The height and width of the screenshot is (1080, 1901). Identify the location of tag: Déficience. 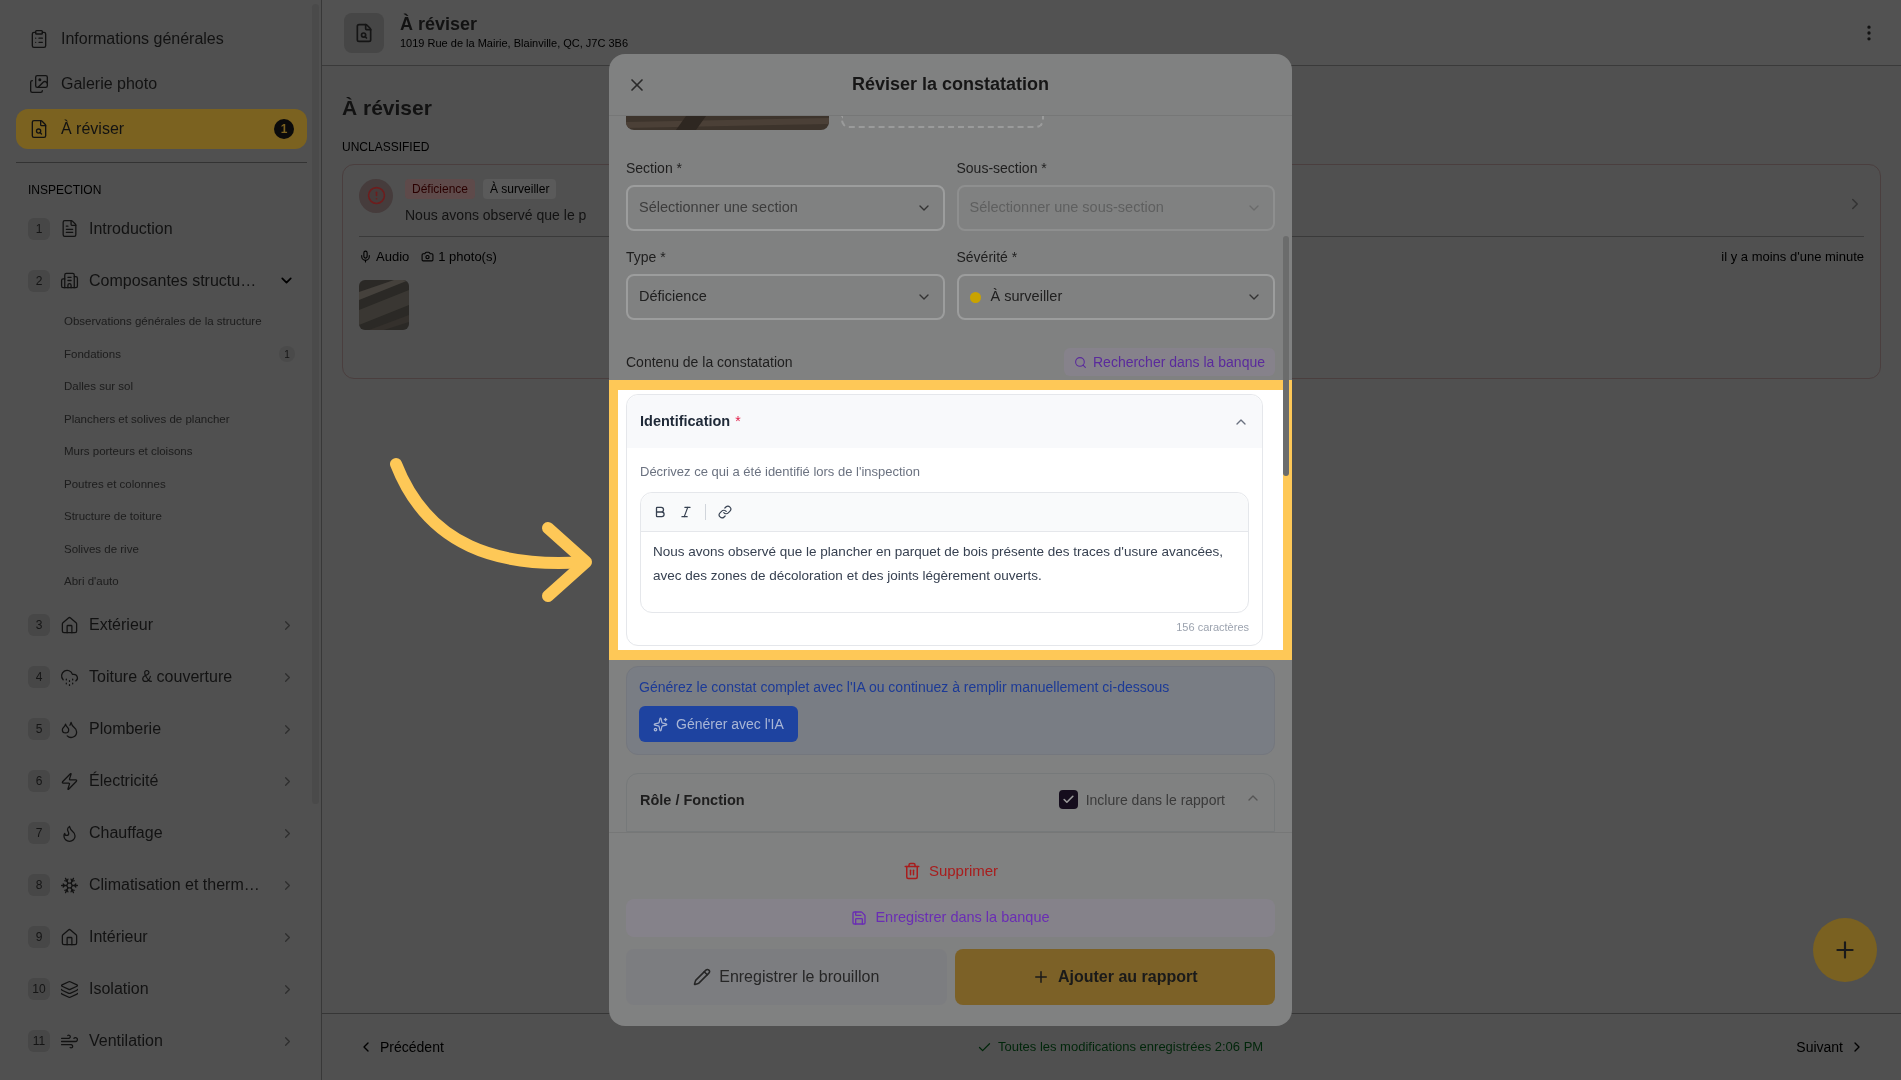
(440, 188).